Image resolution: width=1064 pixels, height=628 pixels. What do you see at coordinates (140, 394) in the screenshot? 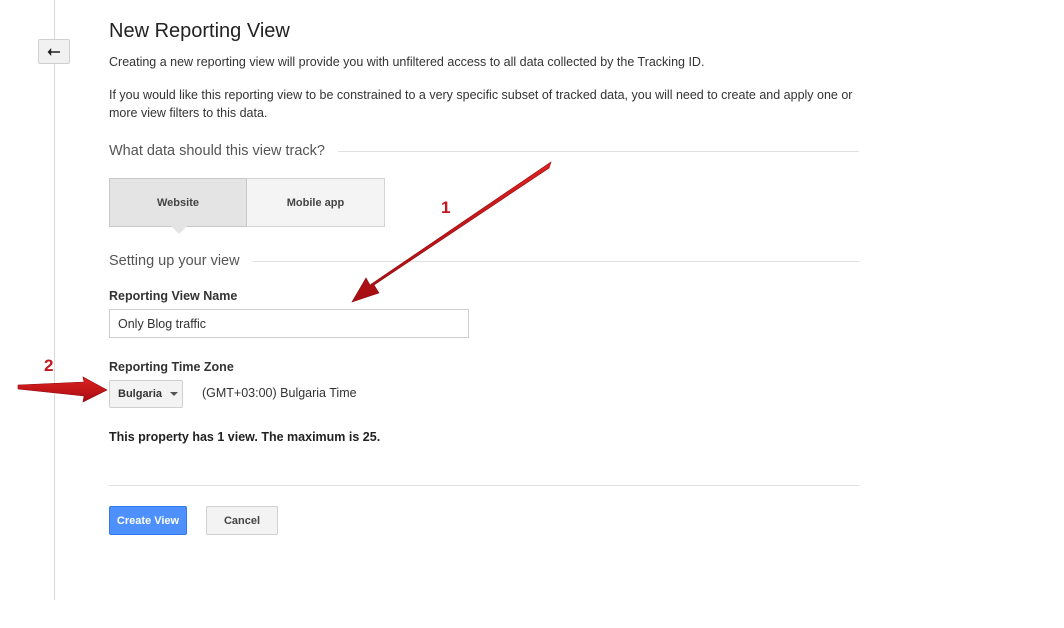
I see `time-zone-country-value: Bulgaria` at bounding box center [140, 394].